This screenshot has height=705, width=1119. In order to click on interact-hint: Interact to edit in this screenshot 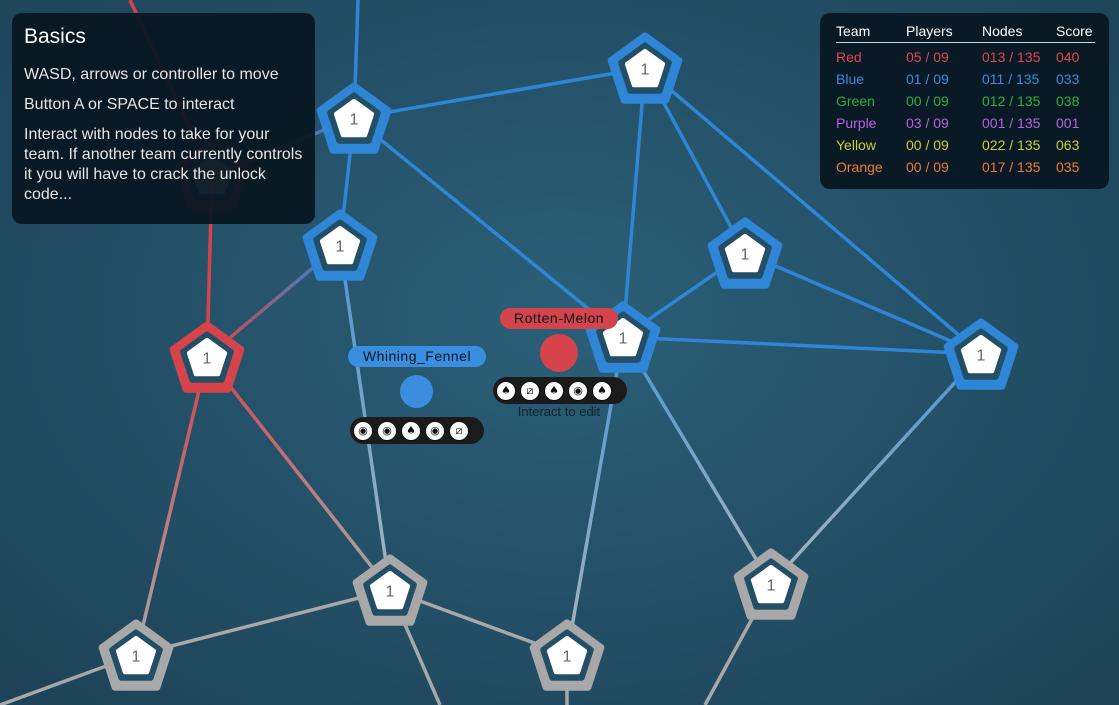, I will do `click(559, 411)`.